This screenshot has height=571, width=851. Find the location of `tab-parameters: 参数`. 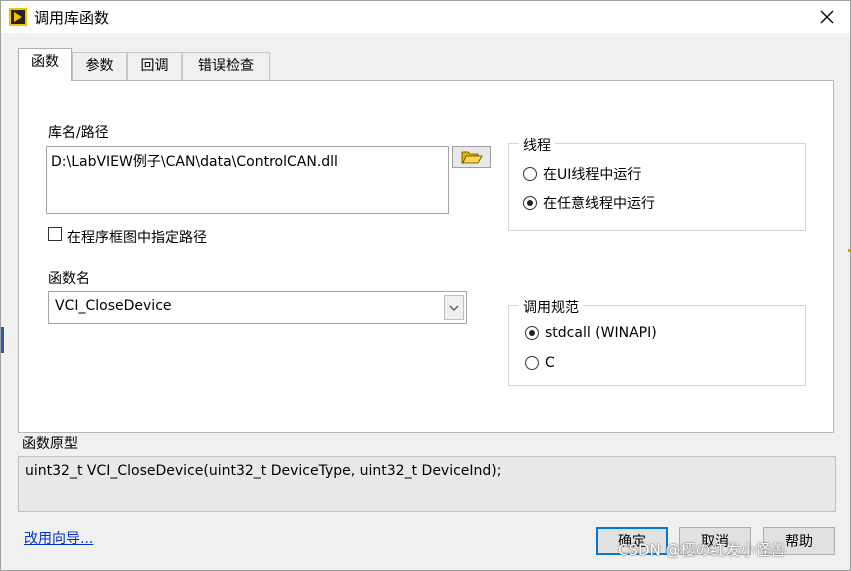

tab-parameters: 参数 is located at coordinates (99, 66).